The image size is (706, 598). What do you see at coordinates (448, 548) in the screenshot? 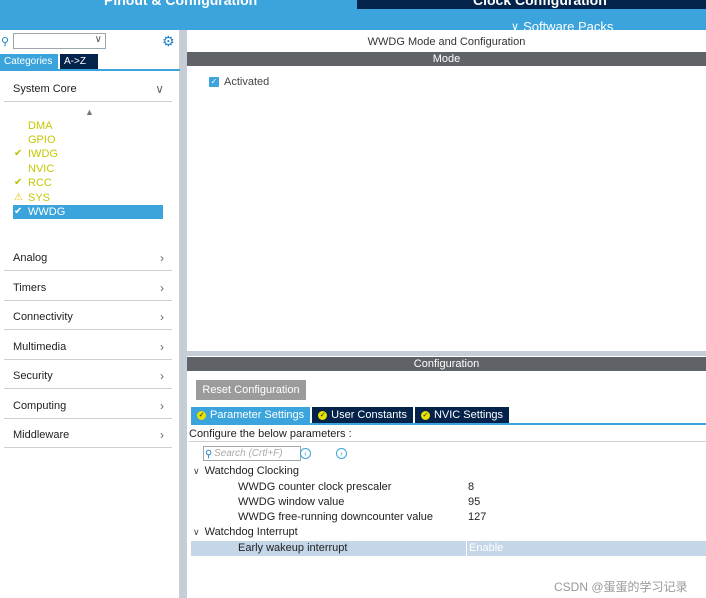
I see `param-row-selected: Early wakeup interrupt Enable` at bounding box center [448, 548].